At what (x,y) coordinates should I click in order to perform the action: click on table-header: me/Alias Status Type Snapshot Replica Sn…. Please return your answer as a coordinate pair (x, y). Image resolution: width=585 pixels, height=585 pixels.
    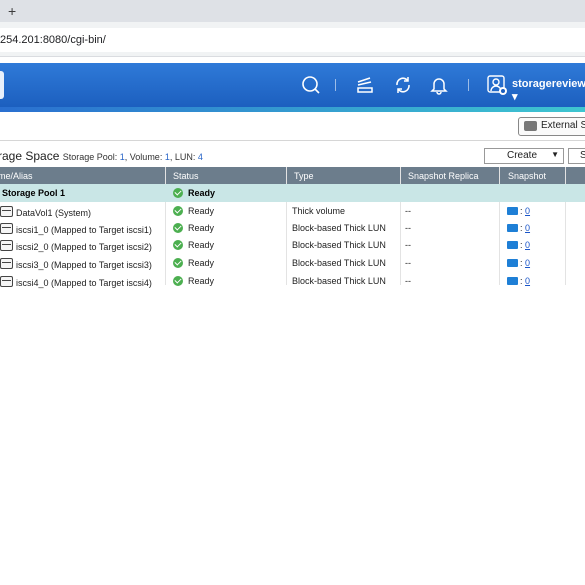
    Looking at the image, I should click on (292, 175).